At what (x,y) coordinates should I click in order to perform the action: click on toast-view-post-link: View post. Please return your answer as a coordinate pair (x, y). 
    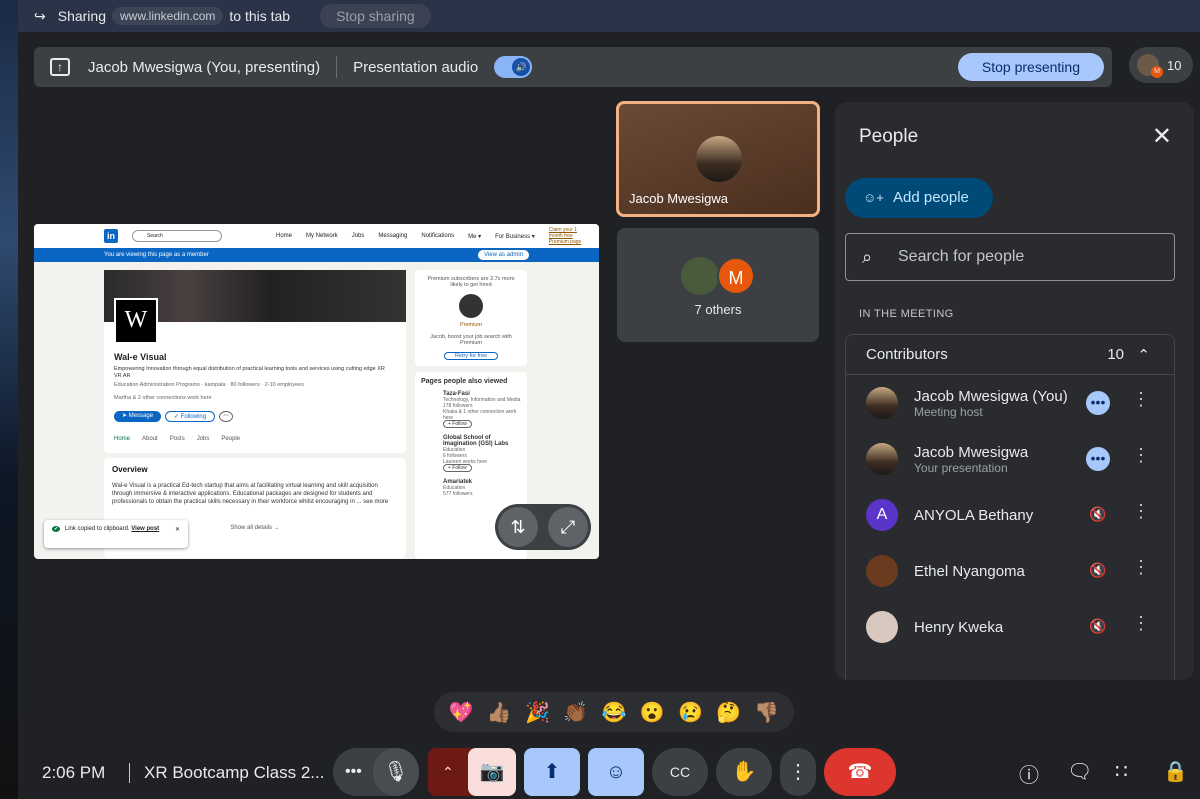
    Looking at the image, I should click on (145, 529).